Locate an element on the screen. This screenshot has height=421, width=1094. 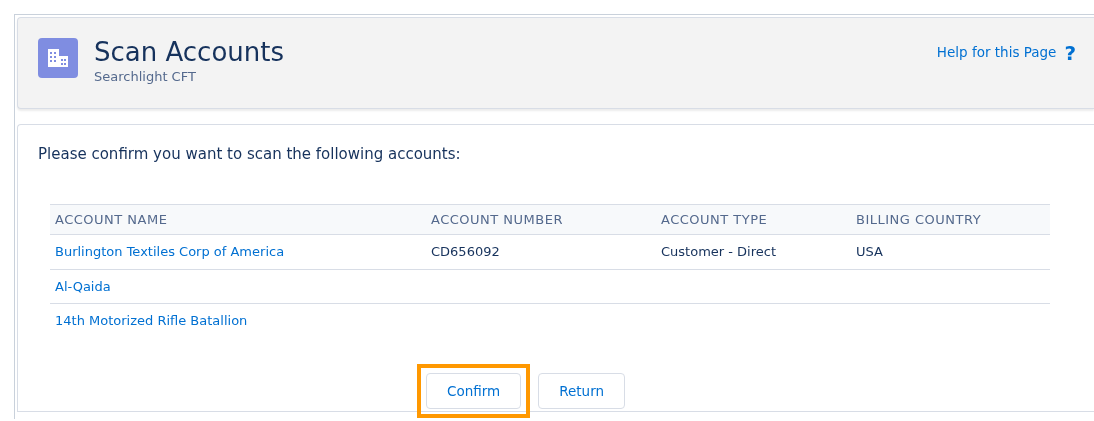
page-title: Scan Accounts is located at coordinates (189, 52).